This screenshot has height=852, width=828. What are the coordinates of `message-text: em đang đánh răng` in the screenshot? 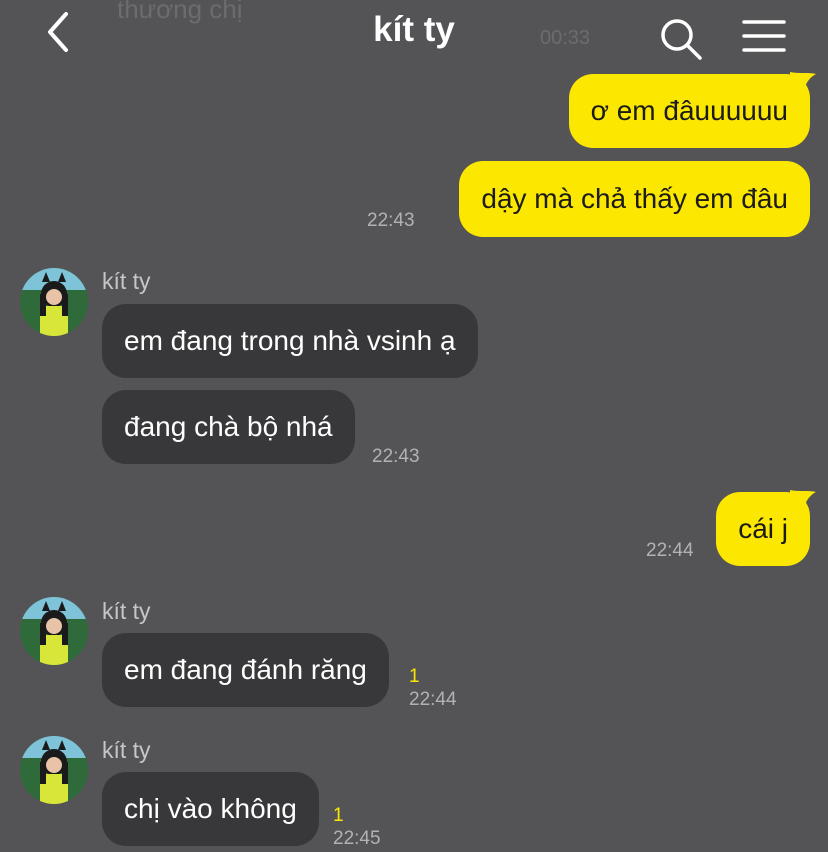 It's located at (245, 669).